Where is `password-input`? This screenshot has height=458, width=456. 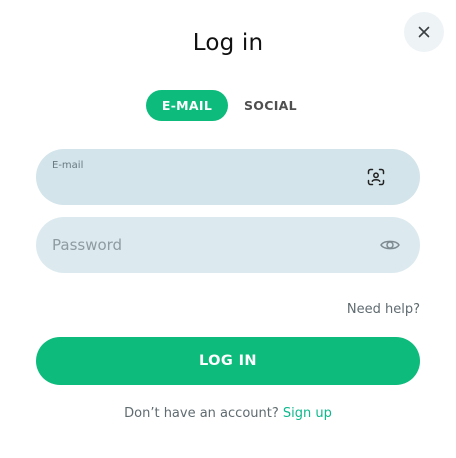 password-input is located at coordinates (202, 245).